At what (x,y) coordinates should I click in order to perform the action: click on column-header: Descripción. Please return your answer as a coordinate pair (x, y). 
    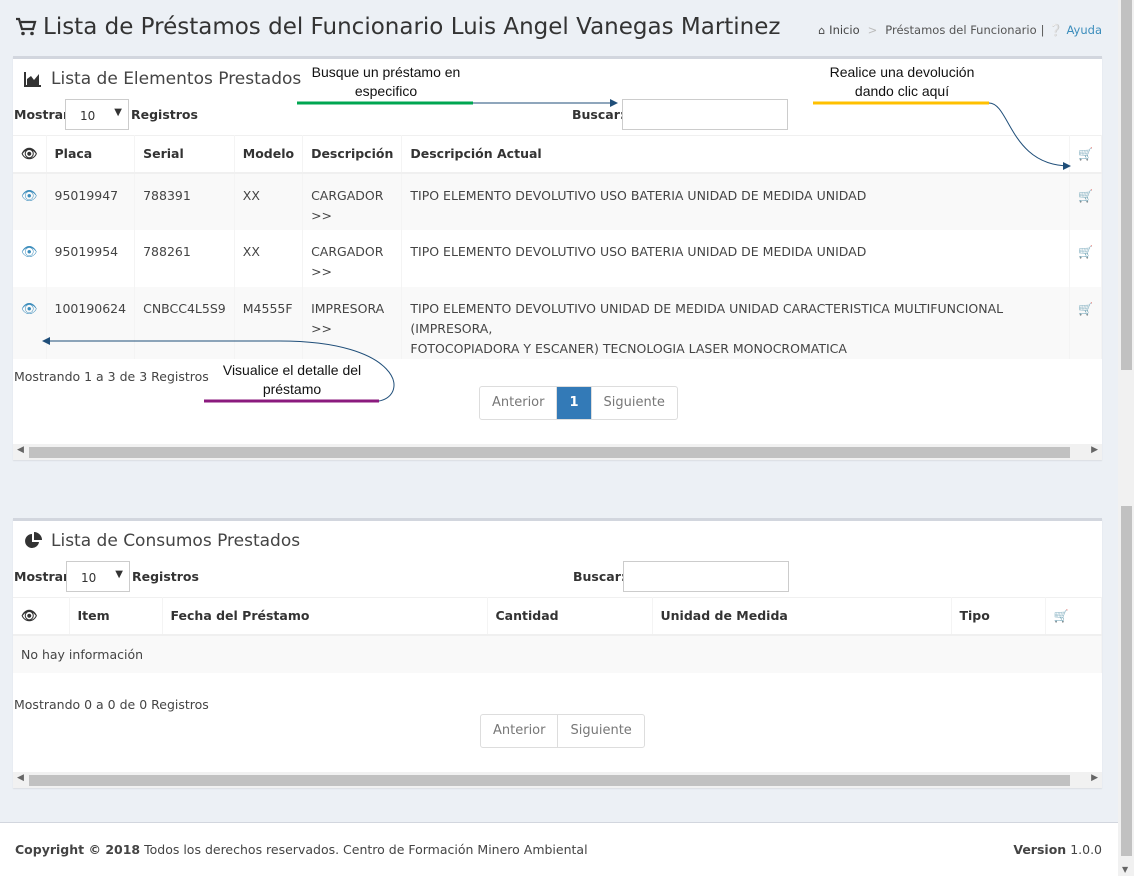
    Looking at the image, I should click on (352, 154).